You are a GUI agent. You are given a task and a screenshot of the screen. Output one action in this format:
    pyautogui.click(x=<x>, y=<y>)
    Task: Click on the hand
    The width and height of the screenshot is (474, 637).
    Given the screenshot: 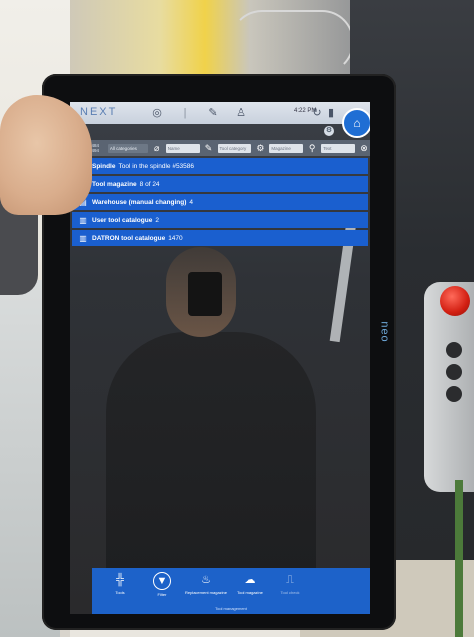 What is the action you would take?
    pyautogui.click(x=46, y=155)
    